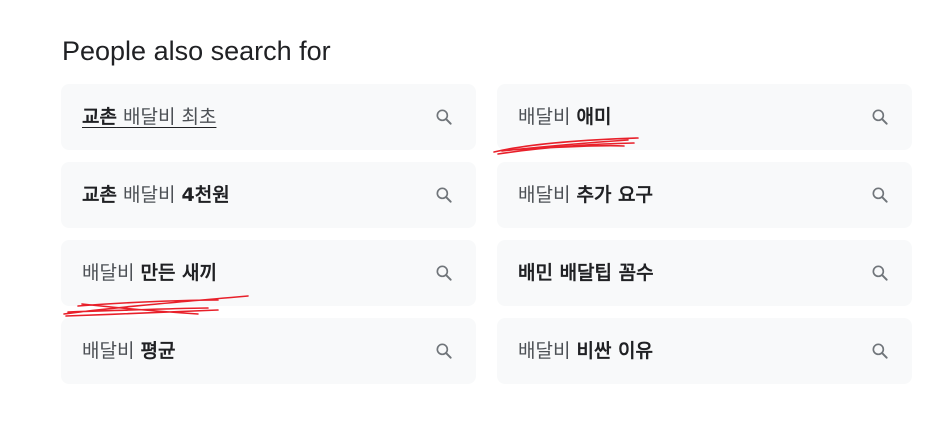 This screenshot has height=434, width=932. What do you see at coordinates (565, 117) in the screenshot?
I see `related-search-text: 배달비 애미` at bounding box center [565, 117].